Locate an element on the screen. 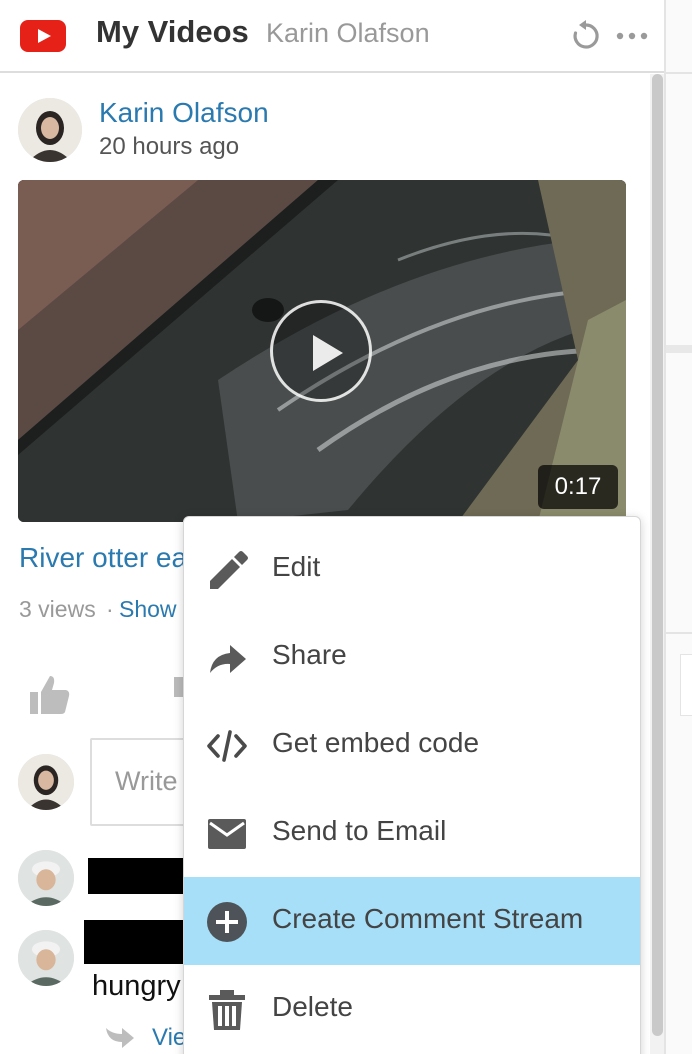 The image size is (692, 1054). video-duration: 0:17 is located at coordinates (578, 487).